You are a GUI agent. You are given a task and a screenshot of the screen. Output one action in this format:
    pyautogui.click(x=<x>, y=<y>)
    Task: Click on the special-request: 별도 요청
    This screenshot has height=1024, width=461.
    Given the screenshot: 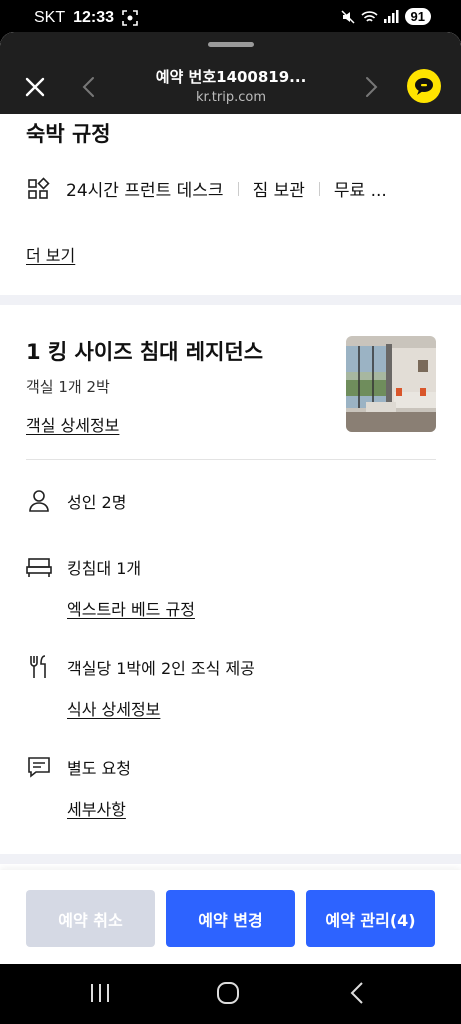 What is the action you would take?
    pyautogui.click(x=78, y=767)
    